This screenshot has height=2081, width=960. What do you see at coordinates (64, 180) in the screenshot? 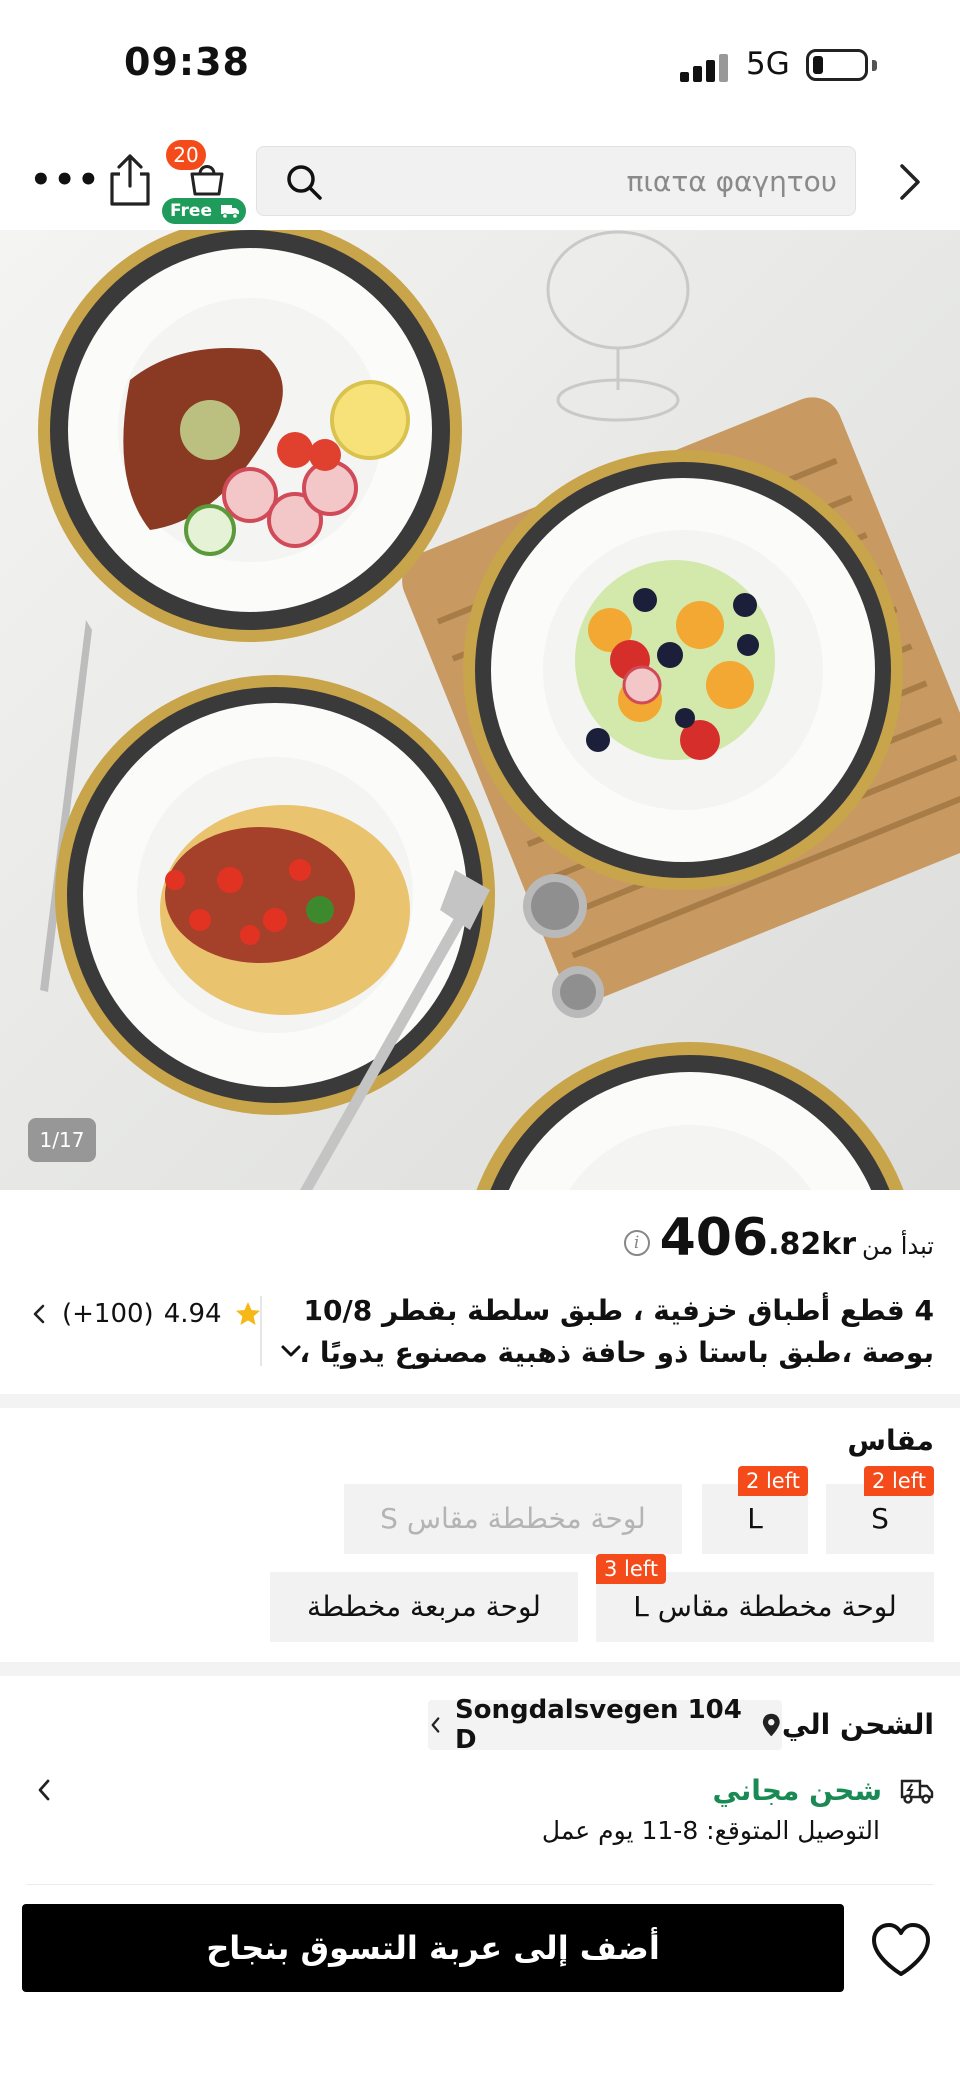
I see `more-icon: •••` at bounding box center [64, 180].